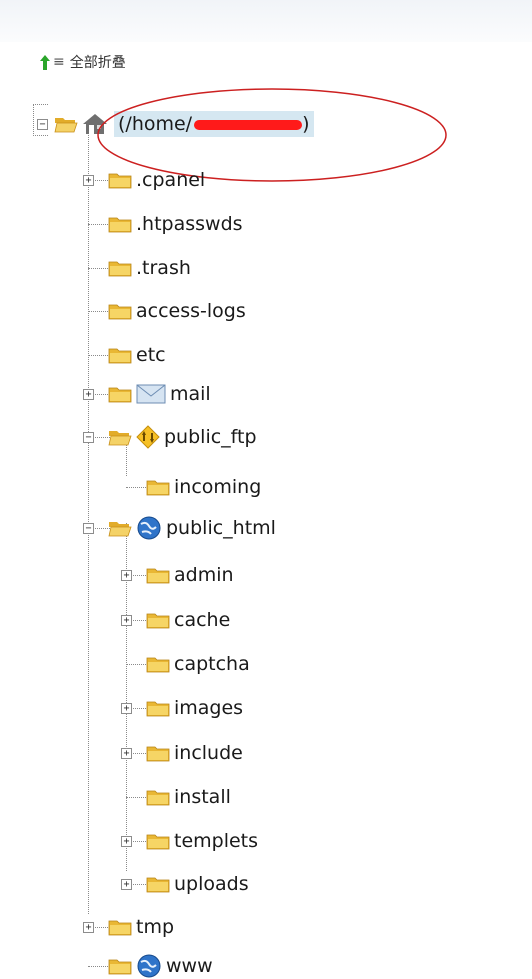 The width and height of the screenshot is (532, 979). Describe the element at coordinates (151, 394) in the screenshot. I see `envelope-icon` at that location.